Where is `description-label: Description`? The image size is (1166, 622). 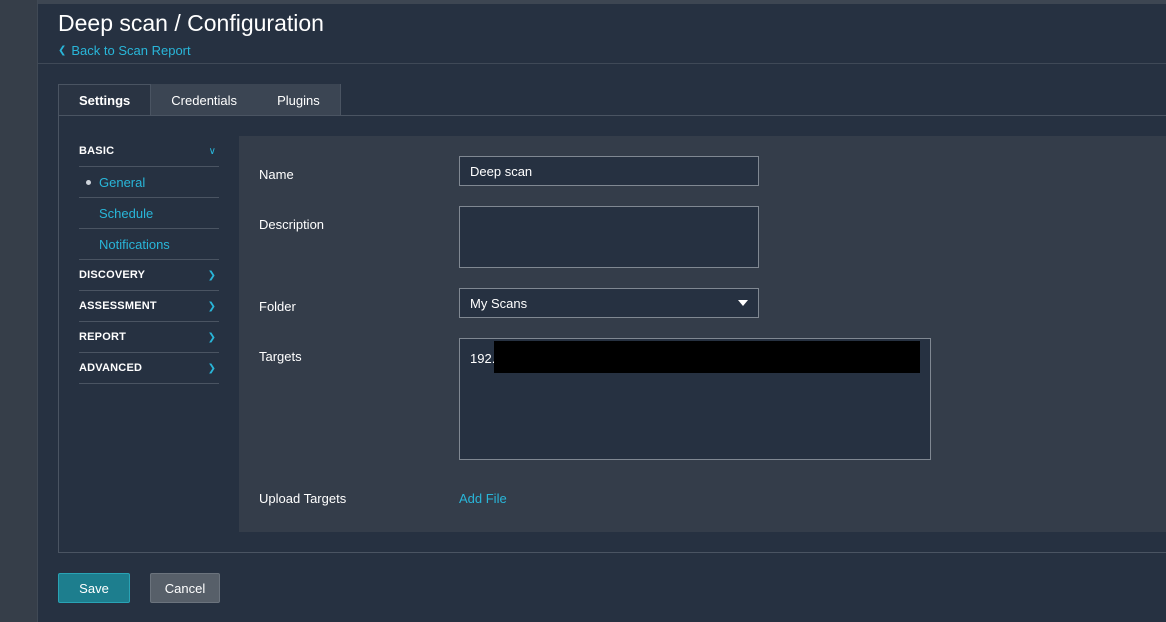
description-label: Description is located at coordinates (292, 224).